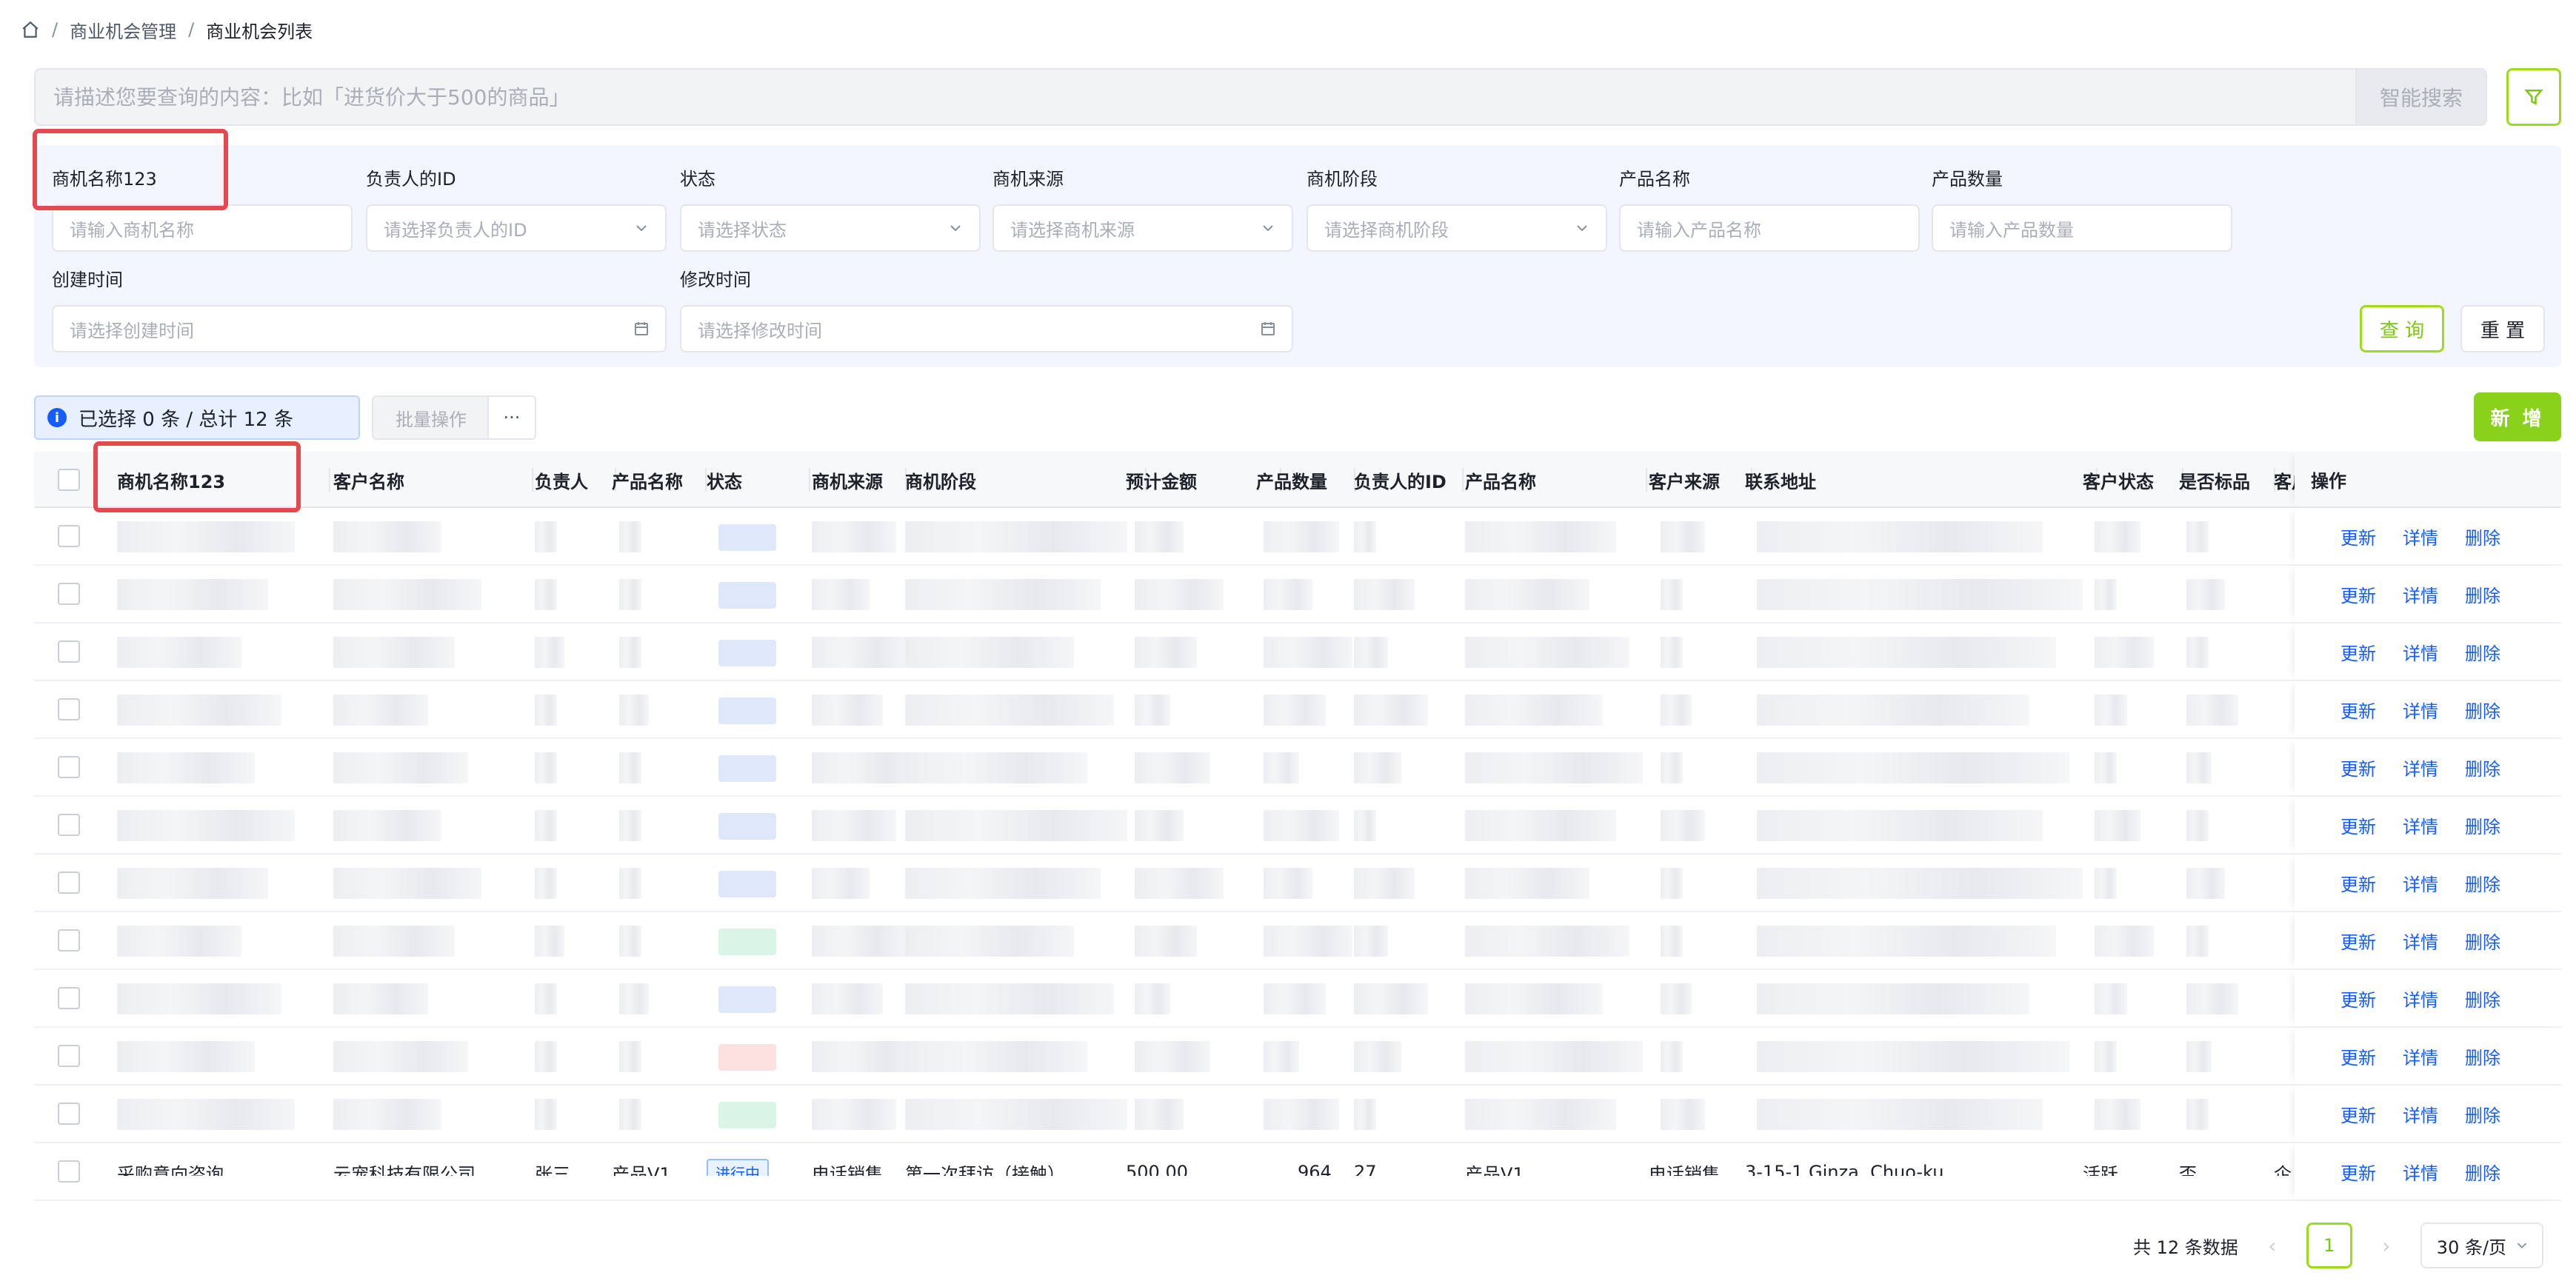 Image resolution: width=2576 pixels, height=1281 pixels. I want to click on column-header: 是否标品, so click(2227, 480).